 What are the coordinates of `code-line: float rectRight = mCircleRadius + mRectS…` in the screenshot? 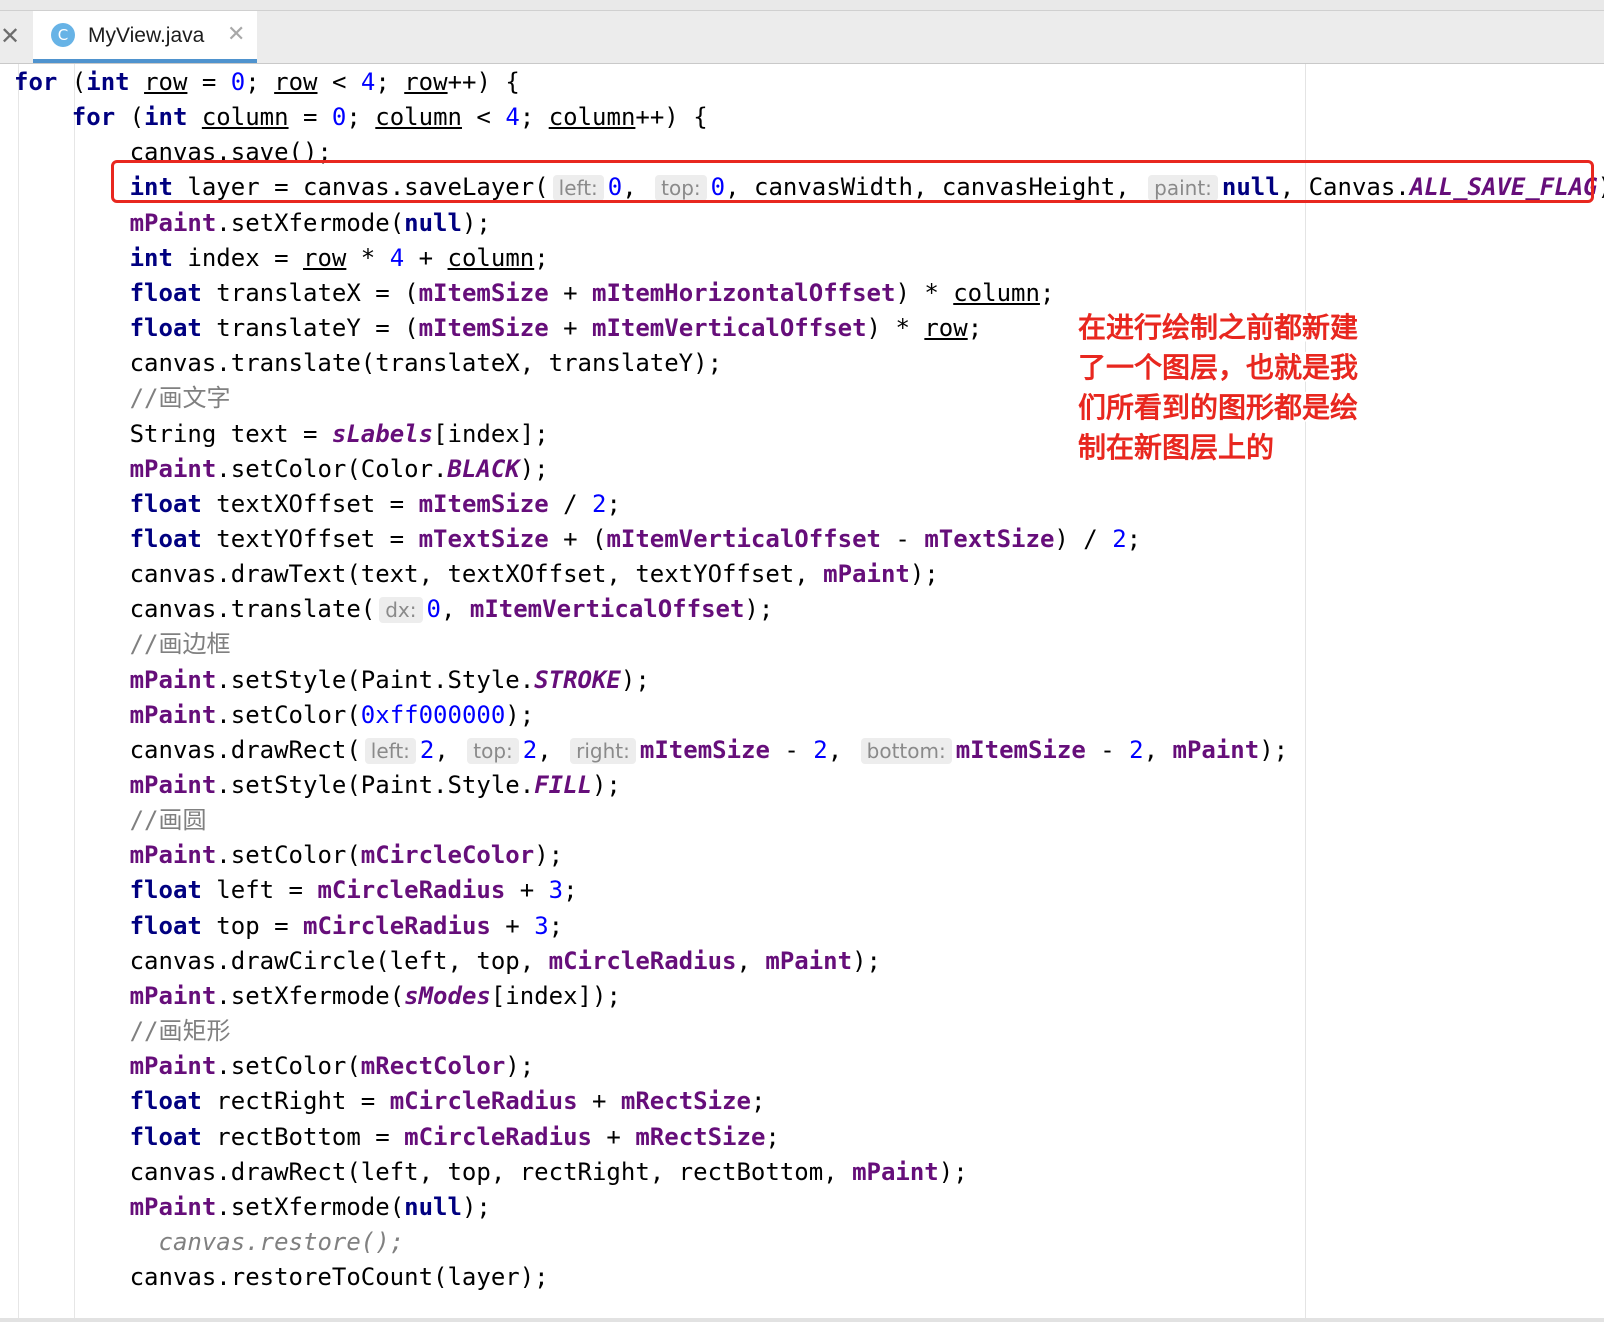 It's located at (390, 1101).